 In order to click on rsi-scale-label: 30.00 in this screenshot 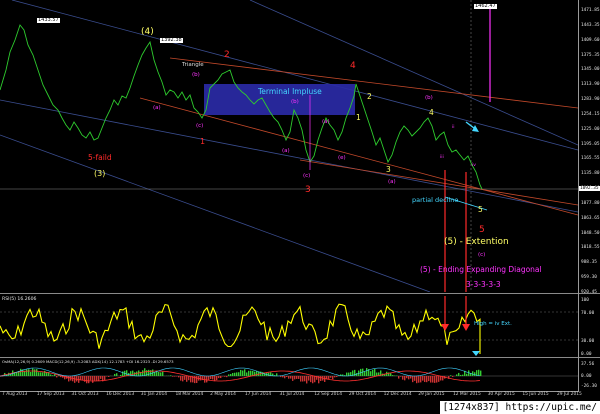, I will do `click(588, 341)`.